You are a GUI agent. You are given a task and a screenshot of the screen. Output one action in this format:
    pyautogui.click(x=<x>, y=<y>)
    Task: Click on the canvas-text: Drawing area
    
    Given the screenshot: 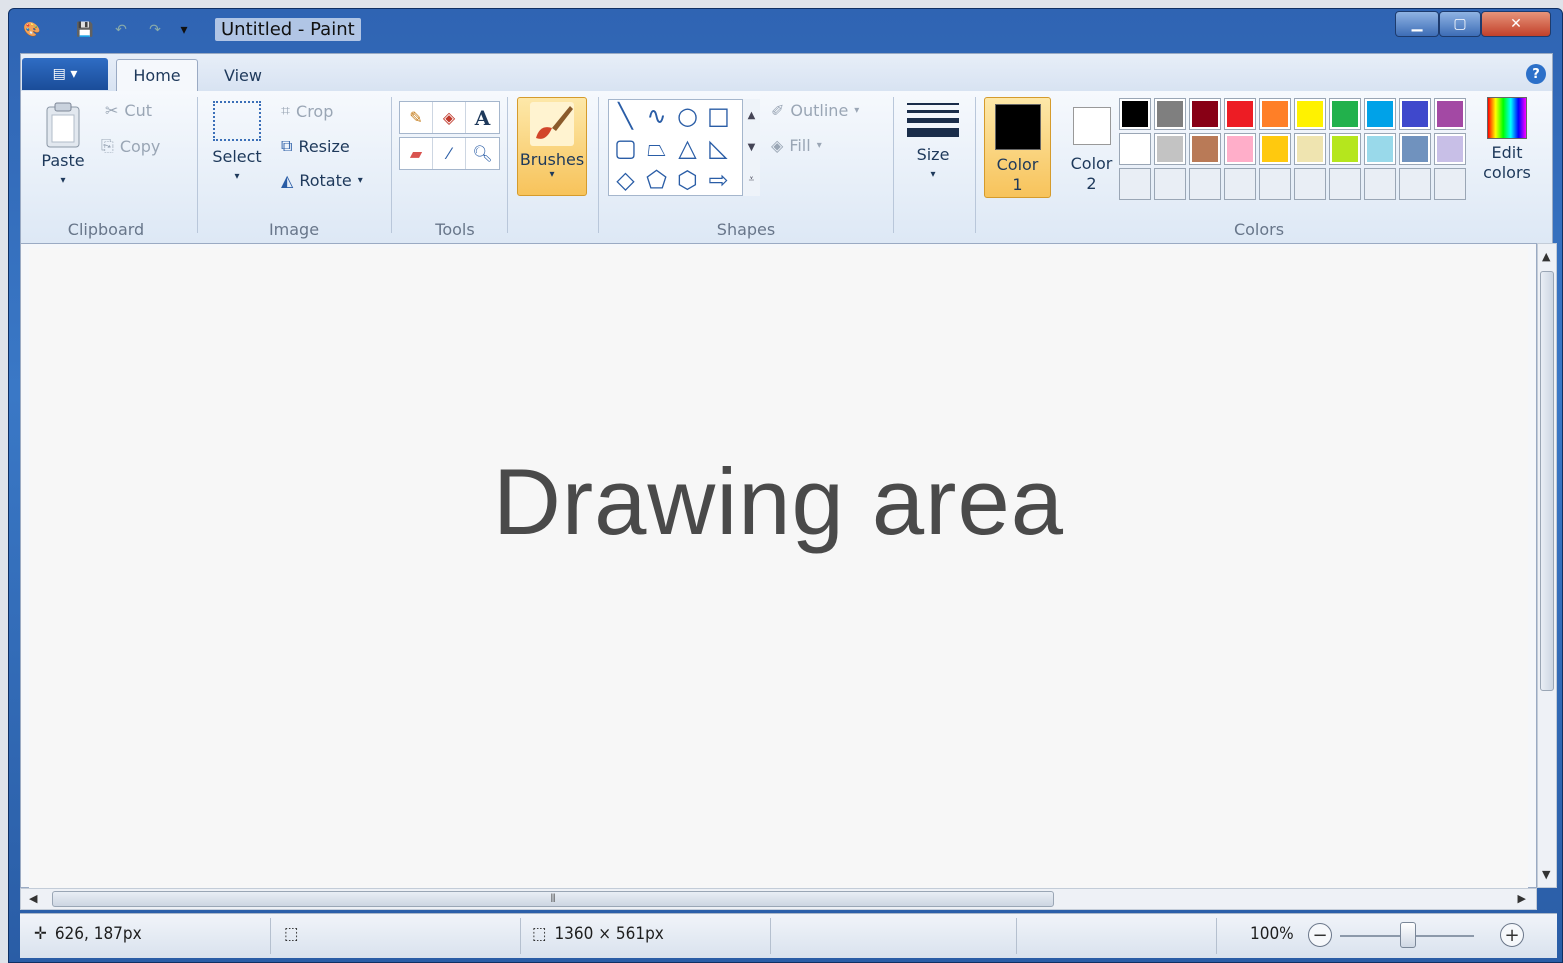 What is the action you would take?
    pyautogui.click(x=778, y=501)
    